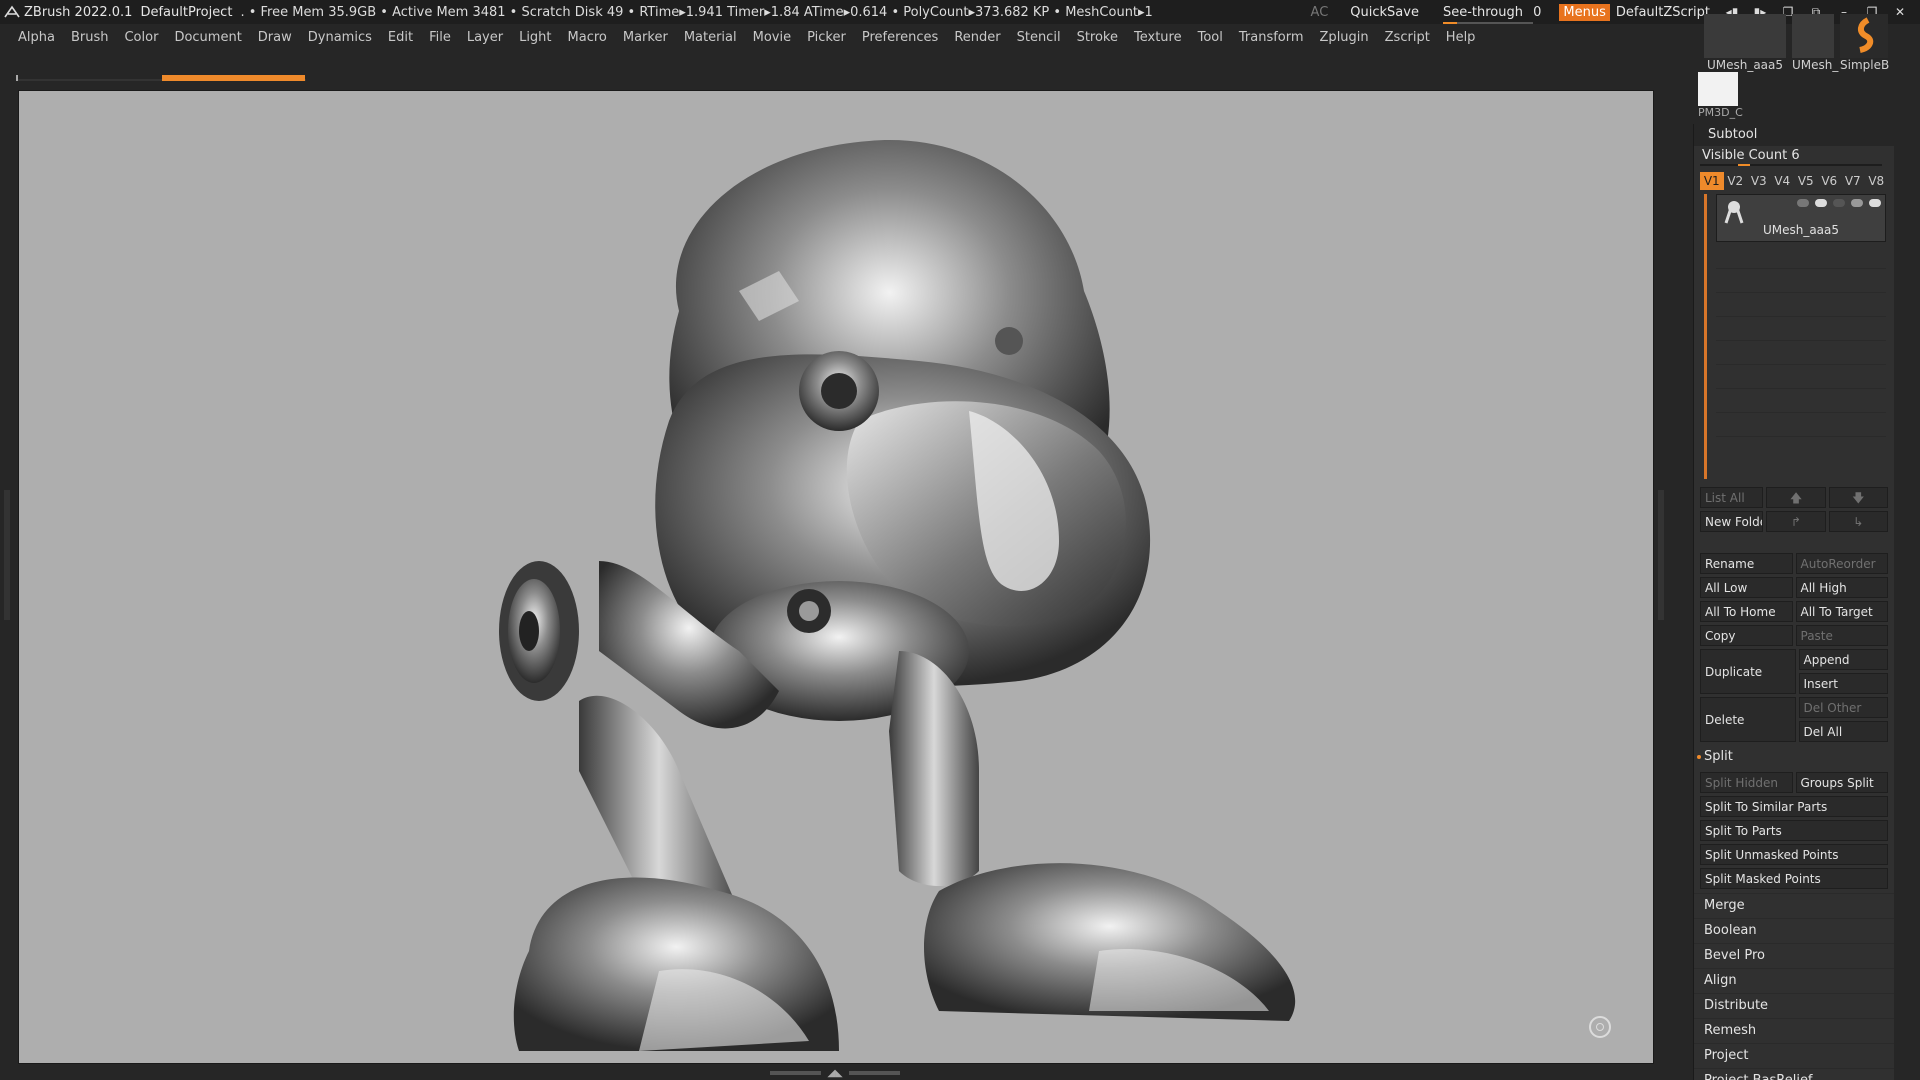 The height and width of the screenshot is (1080, 1920). What do you see at coordinates (1794, 806) in the screenshot?
I see `split-similar-parts-button: Split To Similar Parts` at bounding box center [1794, 806].